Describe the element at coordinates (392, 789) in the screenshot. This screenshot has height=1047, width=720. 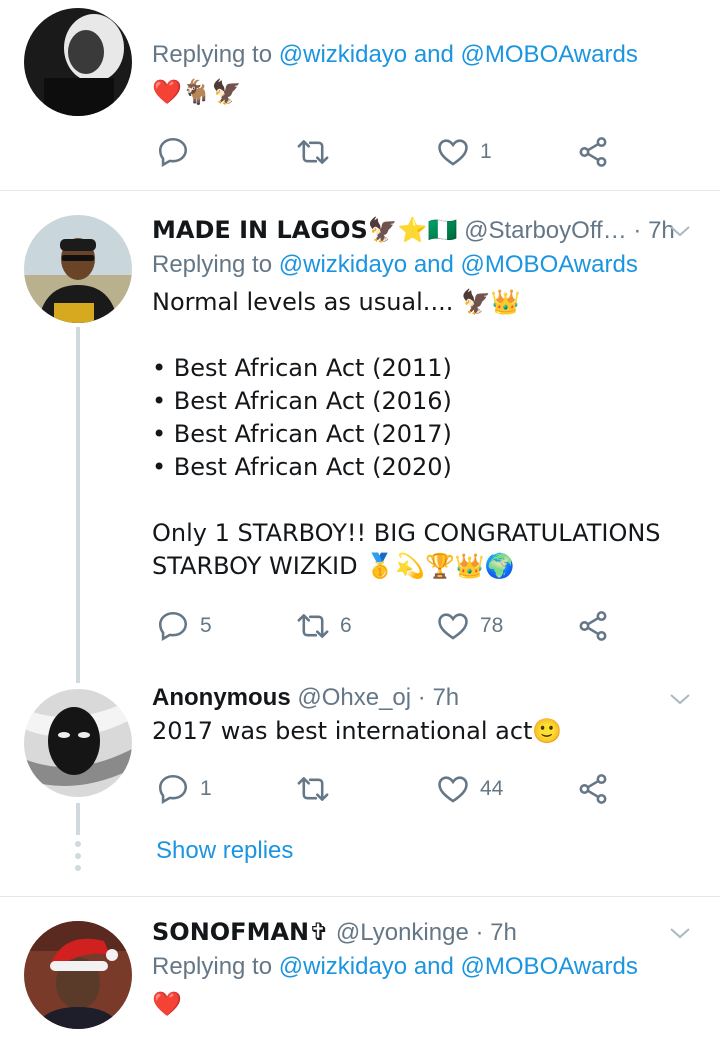
I see `tweet-actions: 1 44` at that location.